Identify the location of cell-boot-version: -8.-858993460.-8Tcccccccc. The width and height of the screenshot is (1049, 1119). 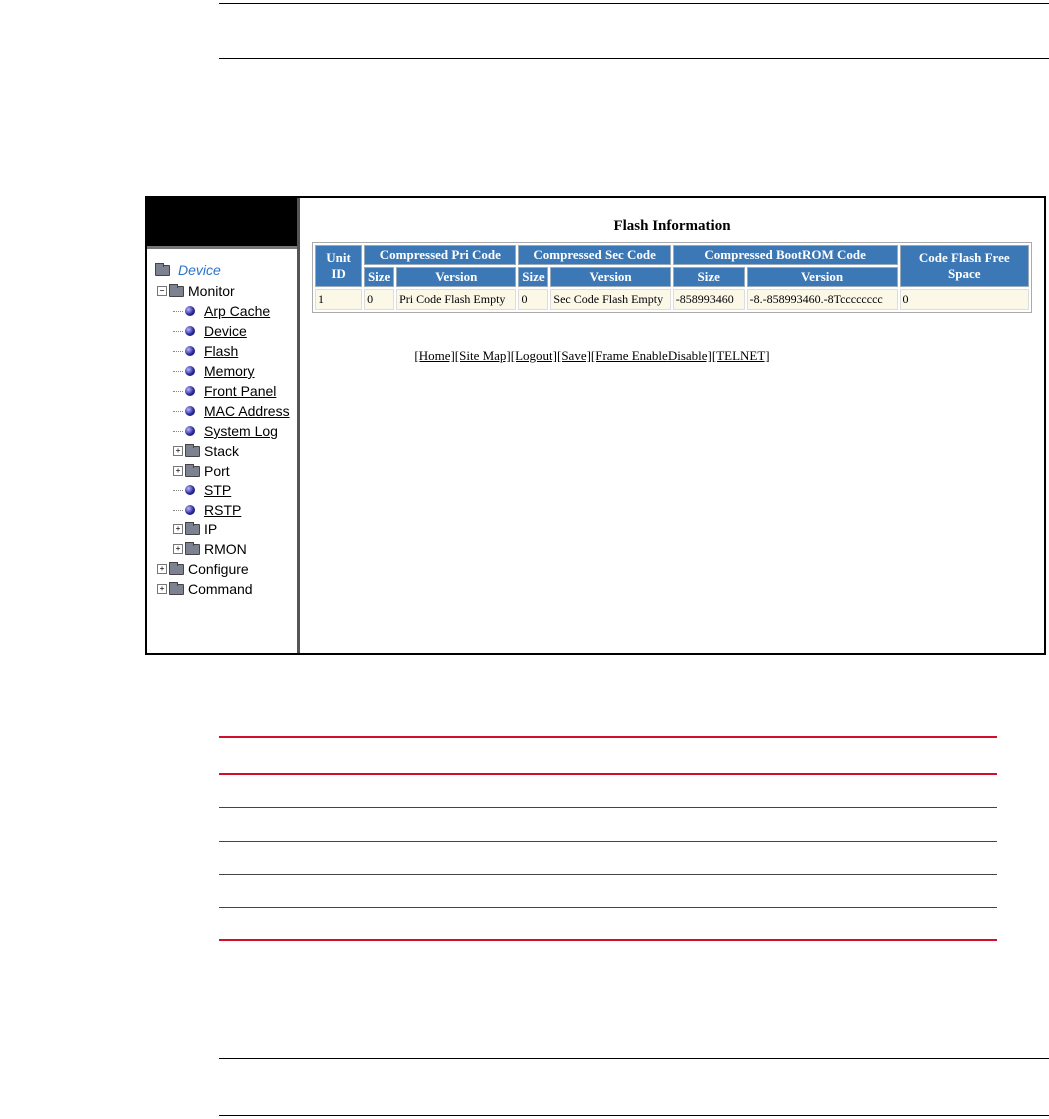
(822, 299).